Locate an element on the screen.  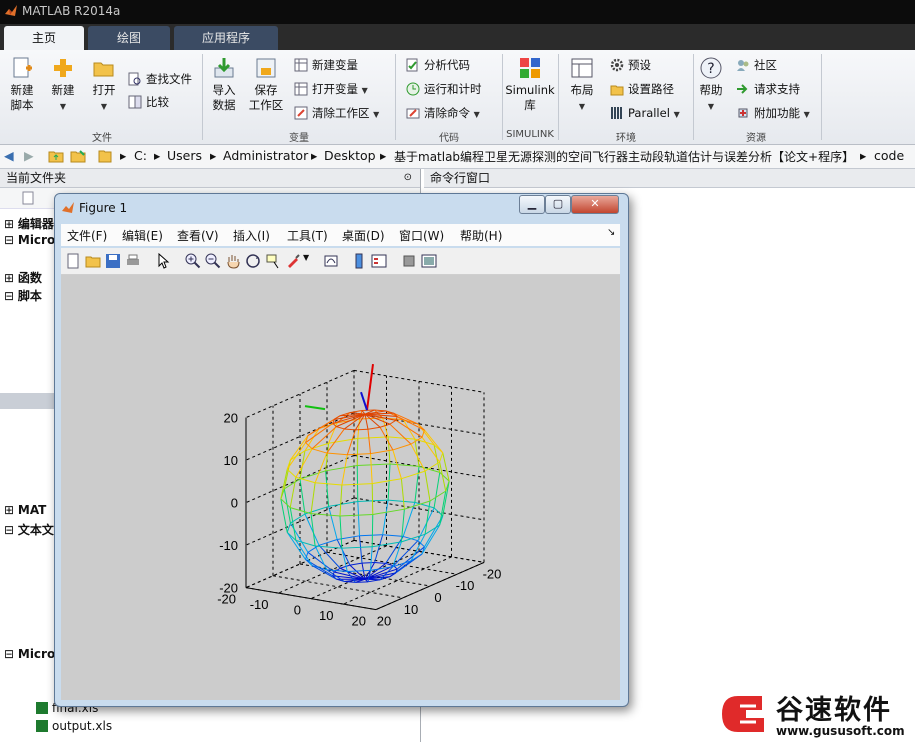
save-workspace-button: 保存 工作区 is located at coordinates (266, 84).